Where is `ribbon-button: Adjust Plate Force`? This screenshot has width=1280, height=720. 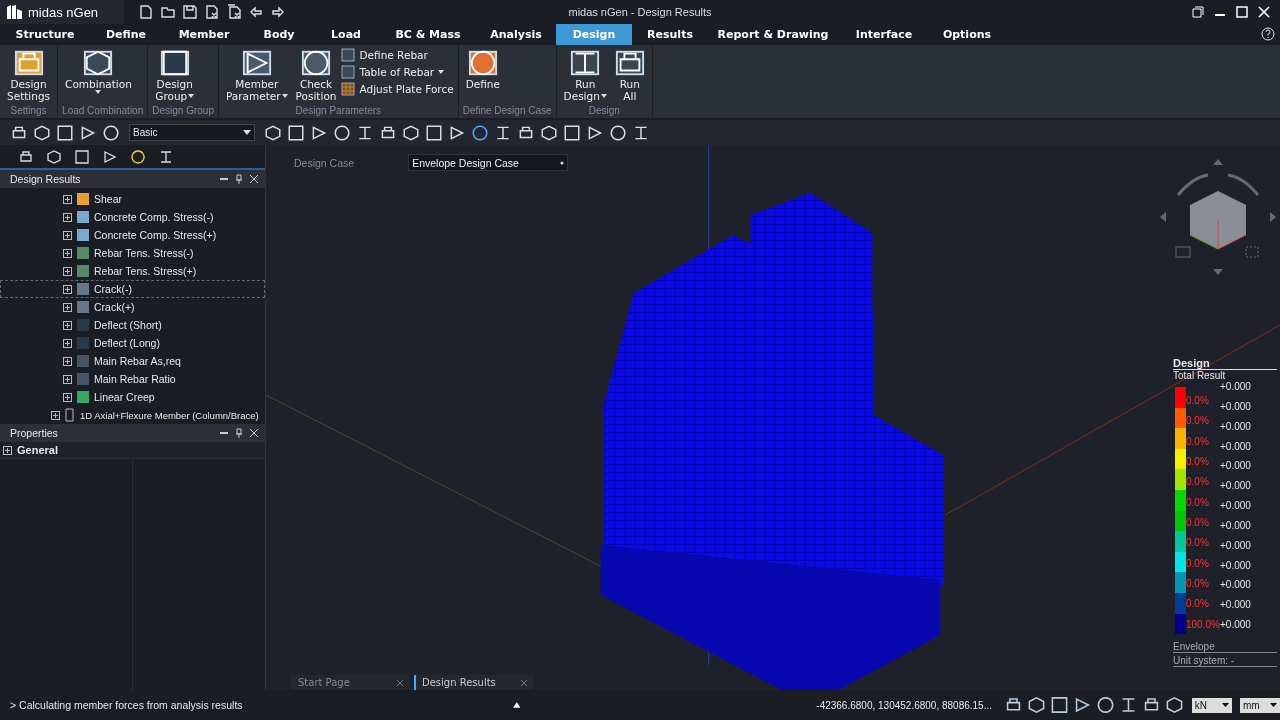
ribbon-button: Adjust Plate Force is located at coordinates (397, 89).